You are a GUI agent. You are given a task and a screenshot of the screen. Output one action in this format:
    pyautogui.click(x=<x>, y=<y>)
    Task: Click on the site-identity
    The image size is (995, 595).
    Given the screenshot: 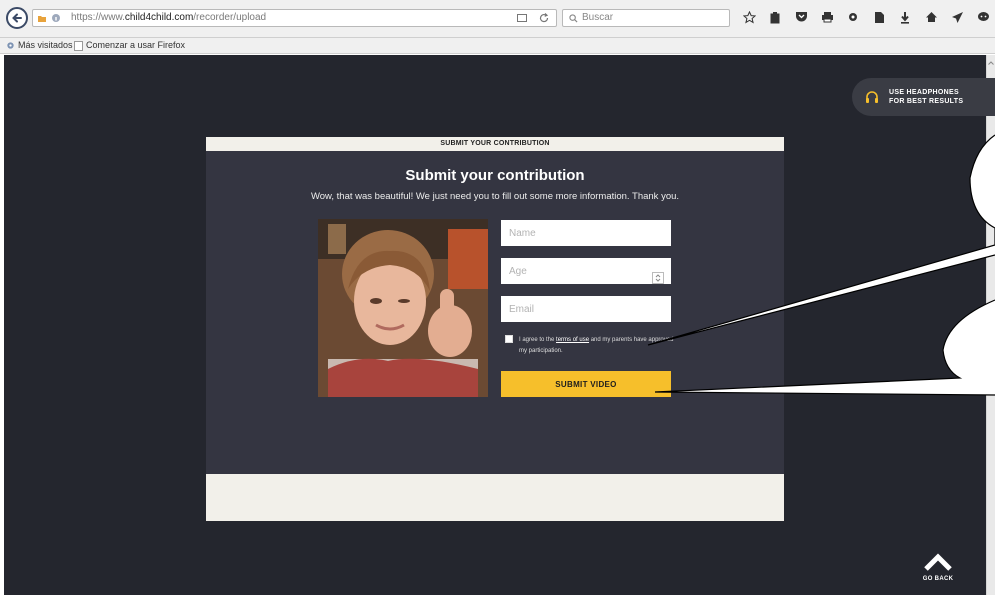 What is the action you would take?
    pyautogui.click(x=49, y=18)
    